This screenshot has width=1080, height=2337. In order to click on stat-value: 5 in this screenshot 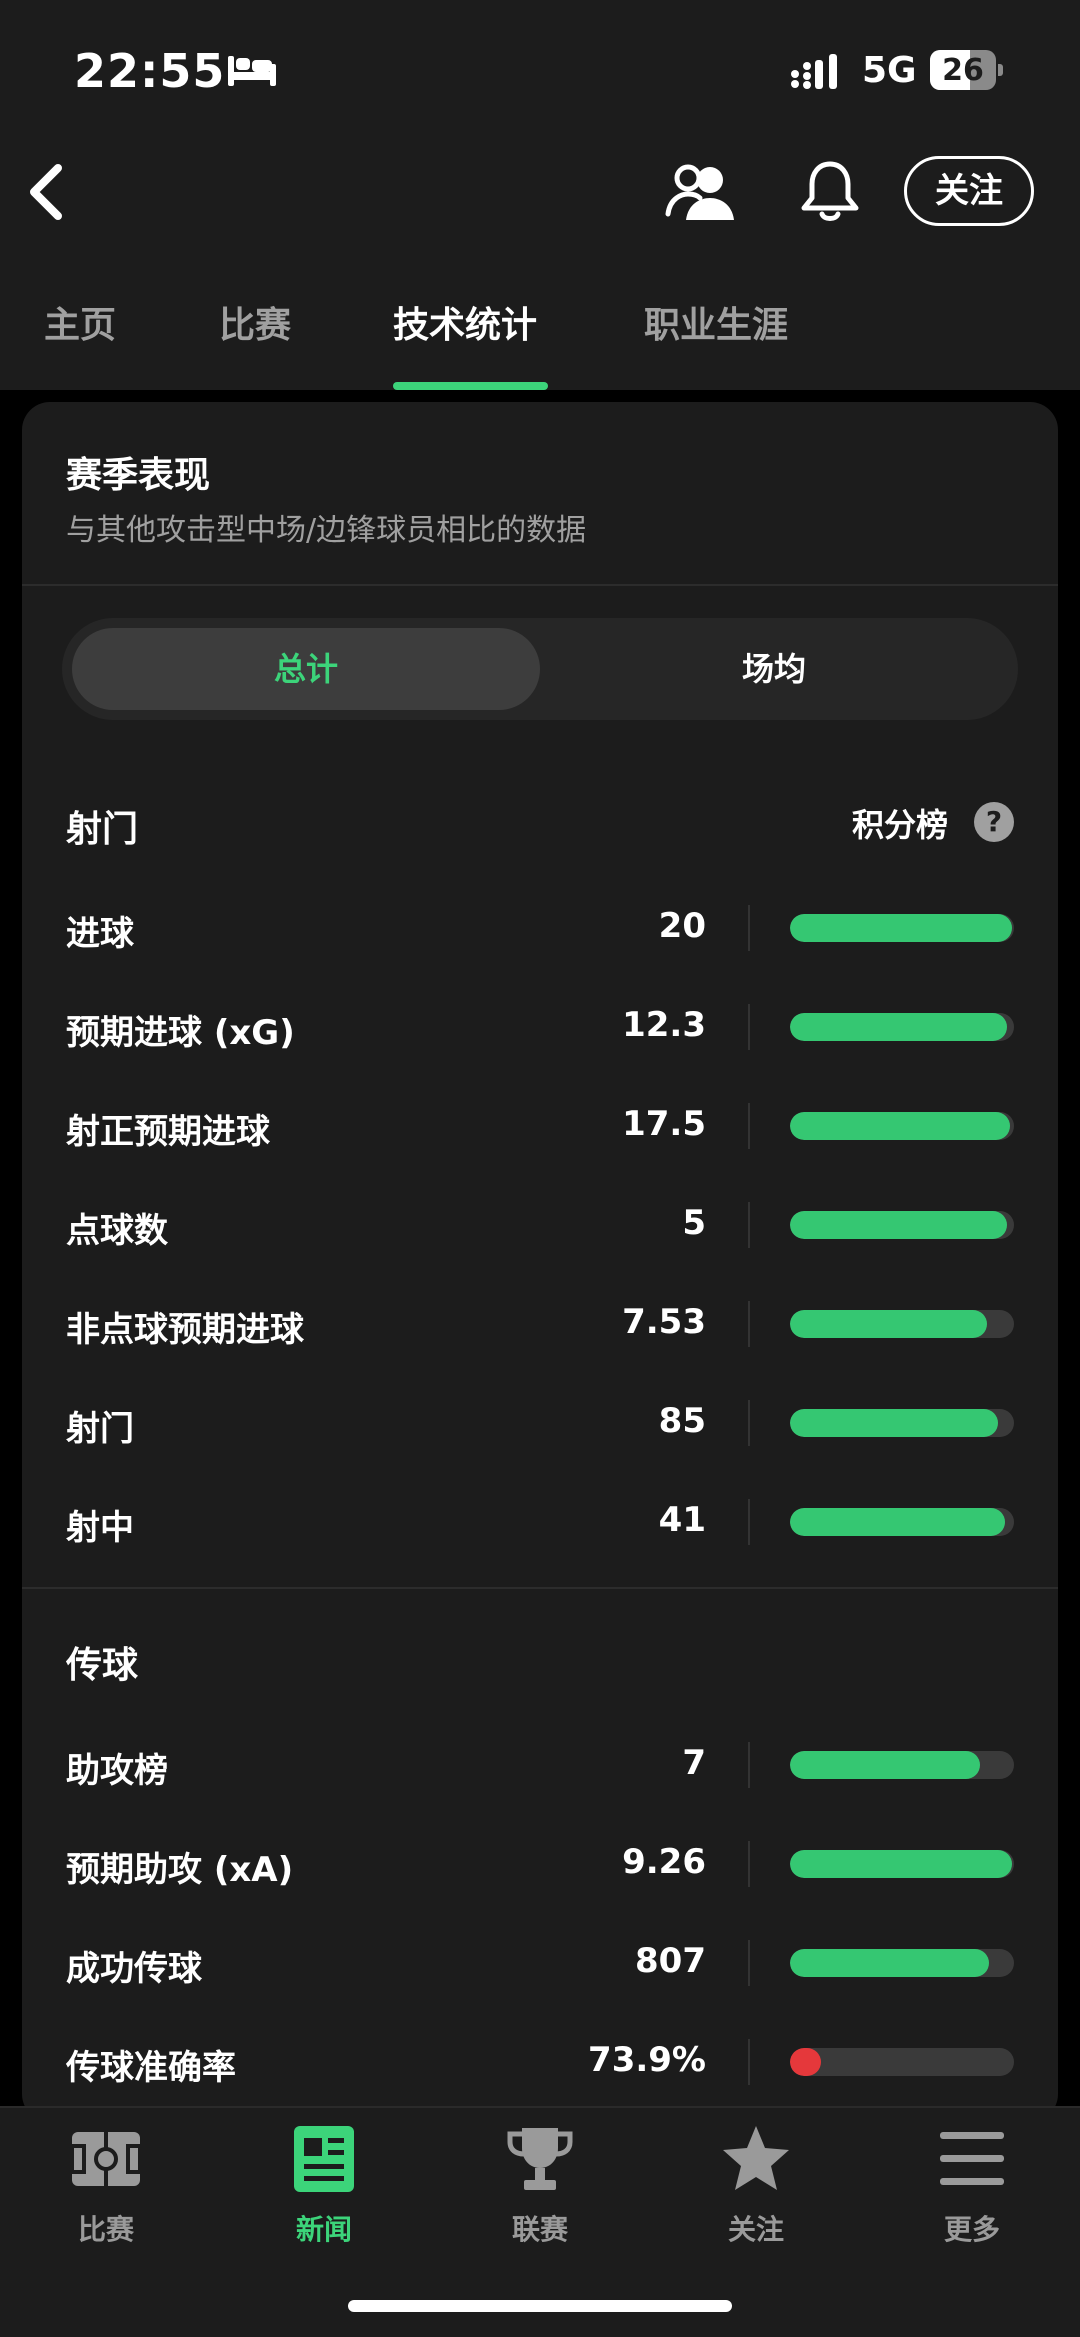, I will do `click(694, 1223)`.